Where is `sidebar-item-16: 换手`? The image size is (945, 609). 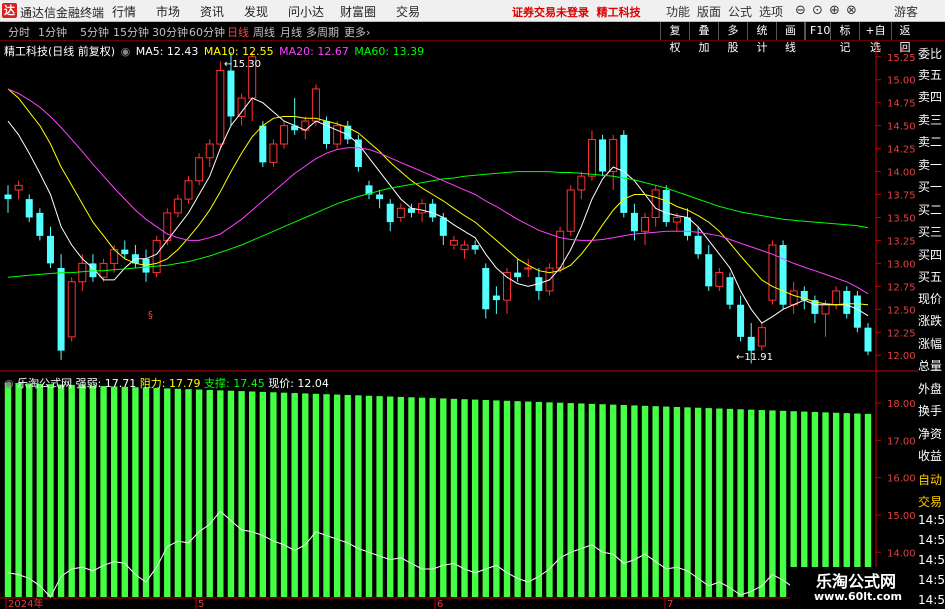
sidebar-item-16: 换手 is located at coordinates (931, 410).